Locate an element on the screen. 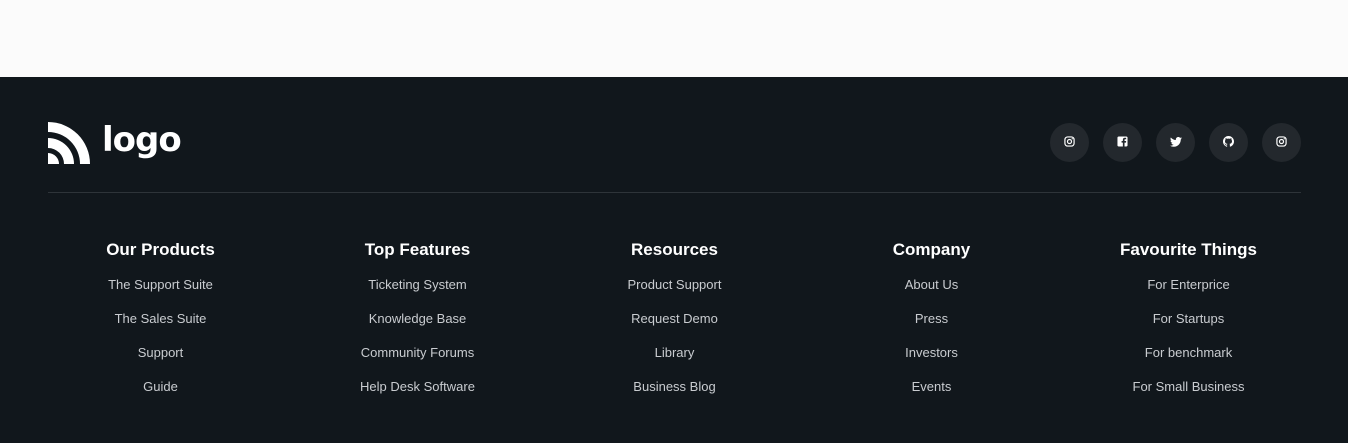 The width and height of the screenshot is (1350, 443). footer-link: Help Desk Software is located at coordinates (417, 386).